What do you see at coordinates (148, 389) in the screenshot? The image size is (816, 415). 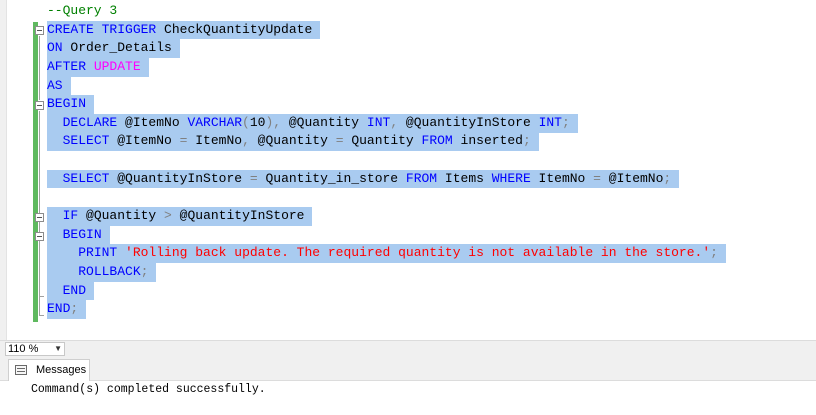 I see `result-message: Command(s) completed successfully.` at bounding box center [148, 389].